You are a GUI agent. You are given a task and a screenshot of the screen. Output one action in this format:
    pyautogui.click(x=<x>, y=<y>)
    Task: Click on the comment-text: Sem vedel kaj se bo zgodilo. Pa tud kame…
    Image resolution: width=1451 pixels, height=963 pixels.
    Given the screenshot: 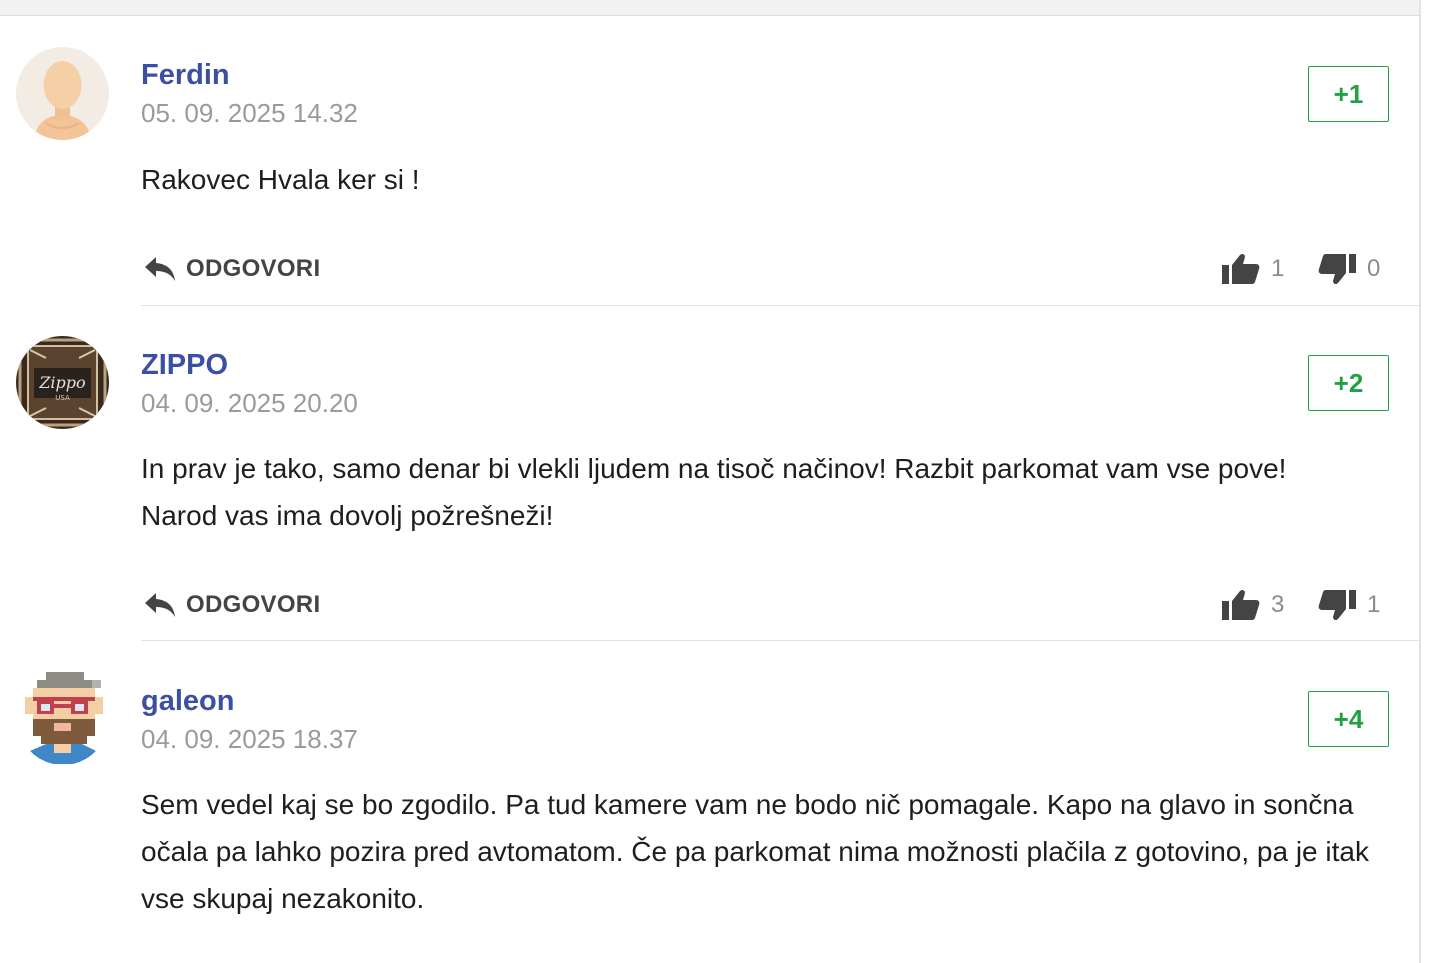 What is the action you would take?
    pyautogui.click(x=755, y=851)
    